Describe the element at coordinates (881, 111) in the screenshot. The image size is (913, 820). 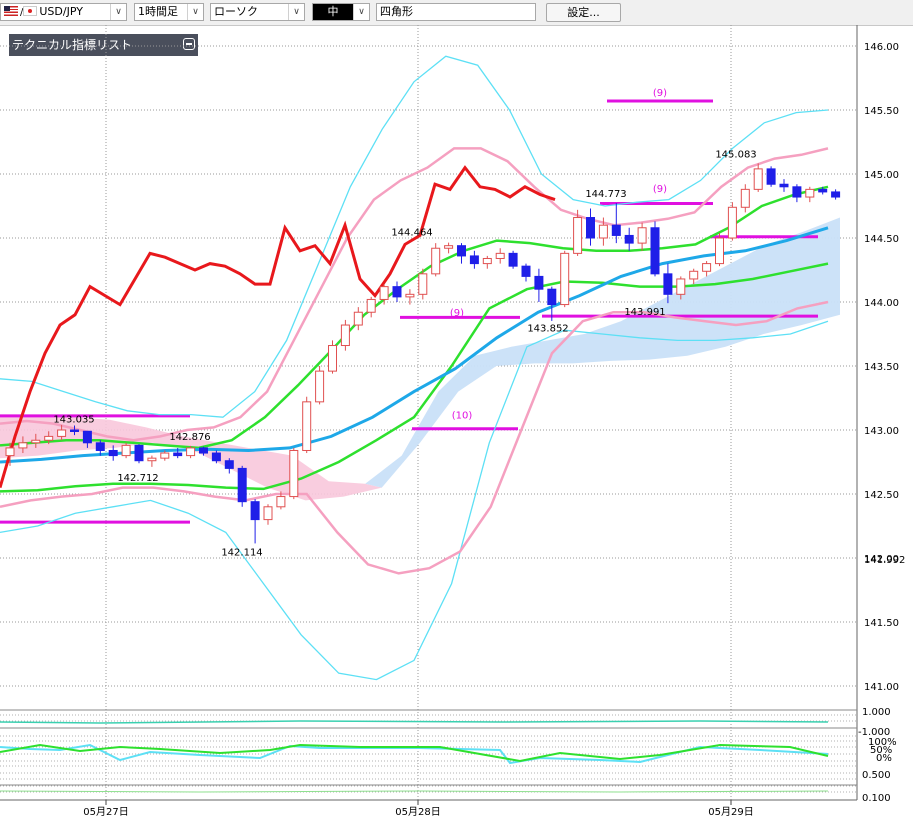
I see `y-tick-label: 145.50` at that location.